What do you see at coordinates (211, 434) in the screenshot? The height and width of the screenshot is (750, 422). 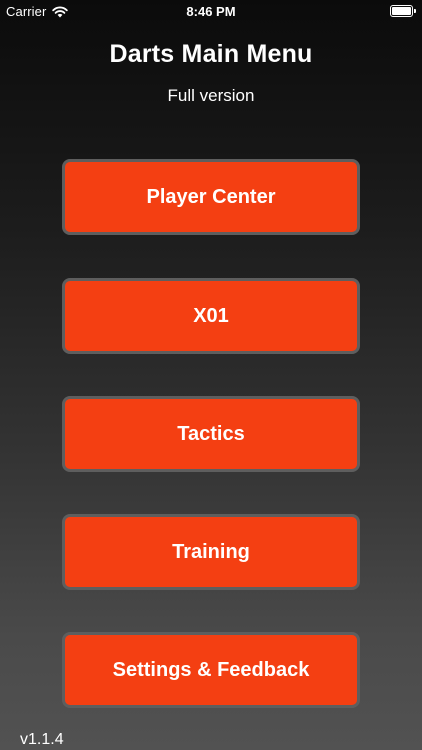 I see `tactics-button: Tactics` at bounding box center [211, 434].